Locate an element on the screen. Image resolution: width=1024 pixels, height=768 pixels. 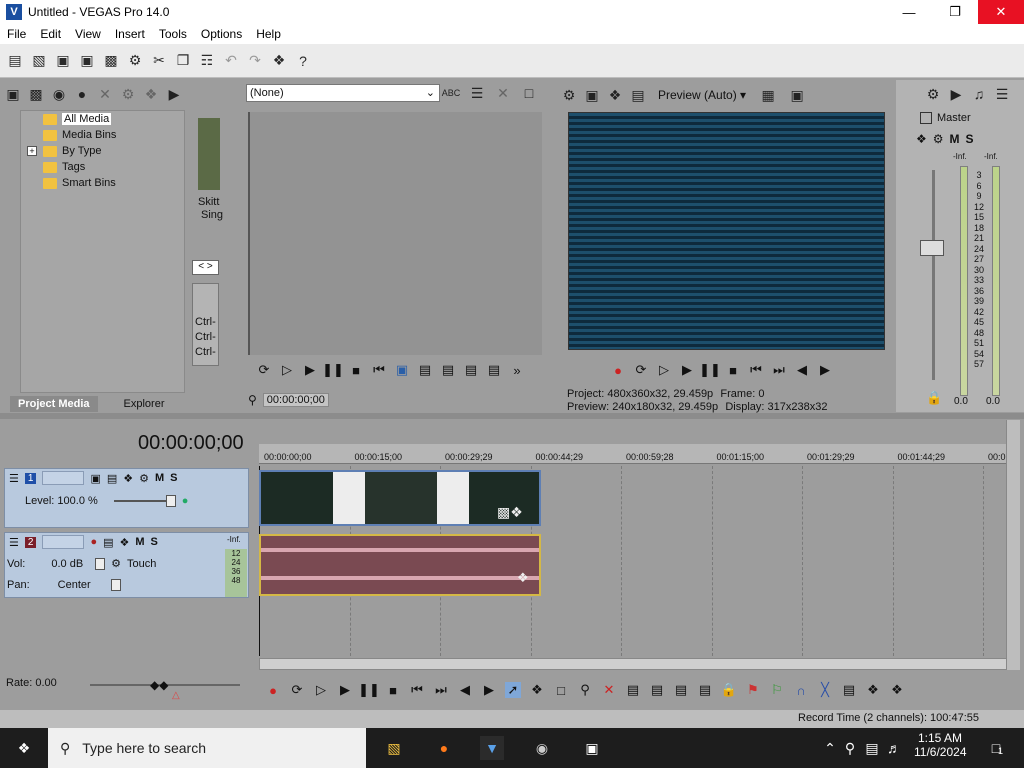
split-screen-icon: ▤ is located at coordinates (638, 95).